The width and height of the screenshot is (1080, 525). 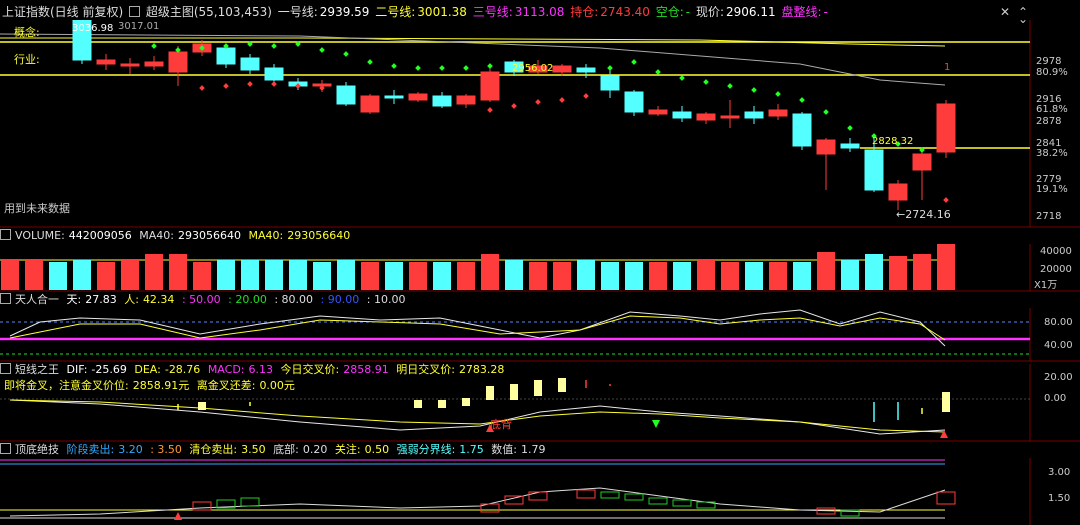 I want to click on vol-axis-20000: 20000, so click(x=1056, y=269).